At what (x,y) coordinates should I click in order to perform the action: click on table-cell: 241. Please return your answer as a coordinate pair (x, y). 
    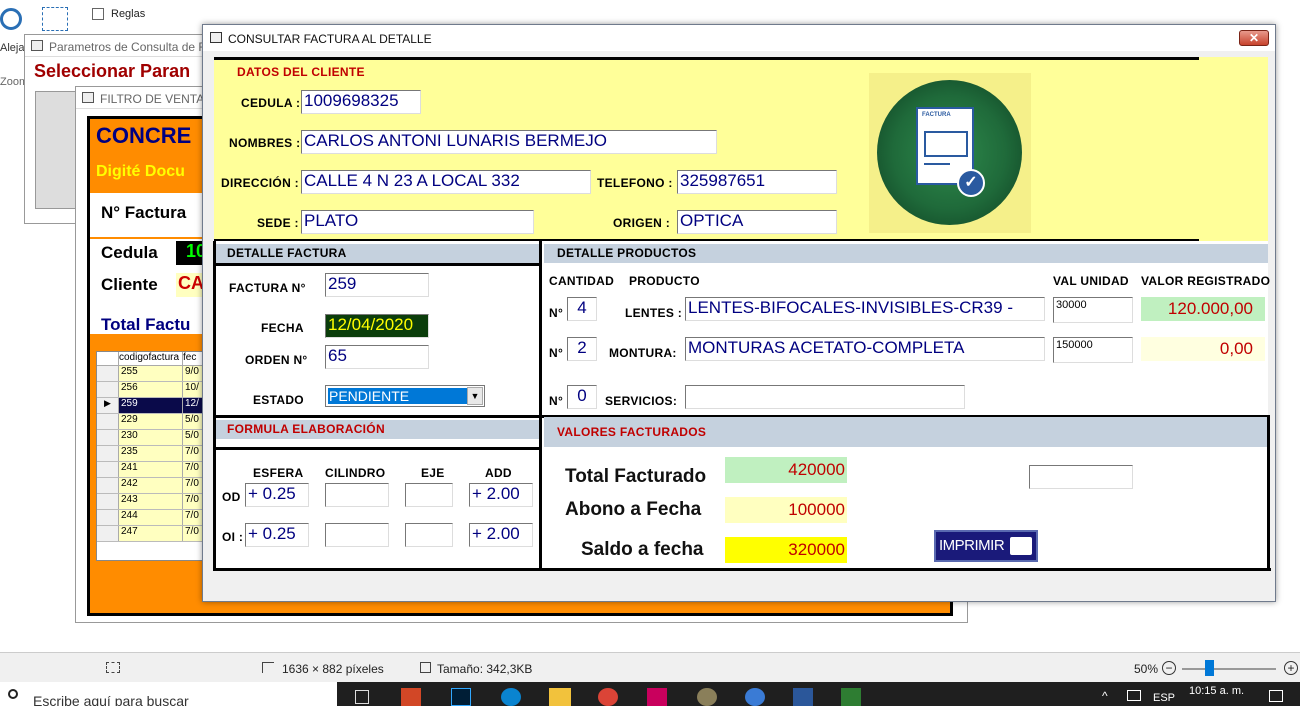
    Looking at the image, I should click on (151, 469).